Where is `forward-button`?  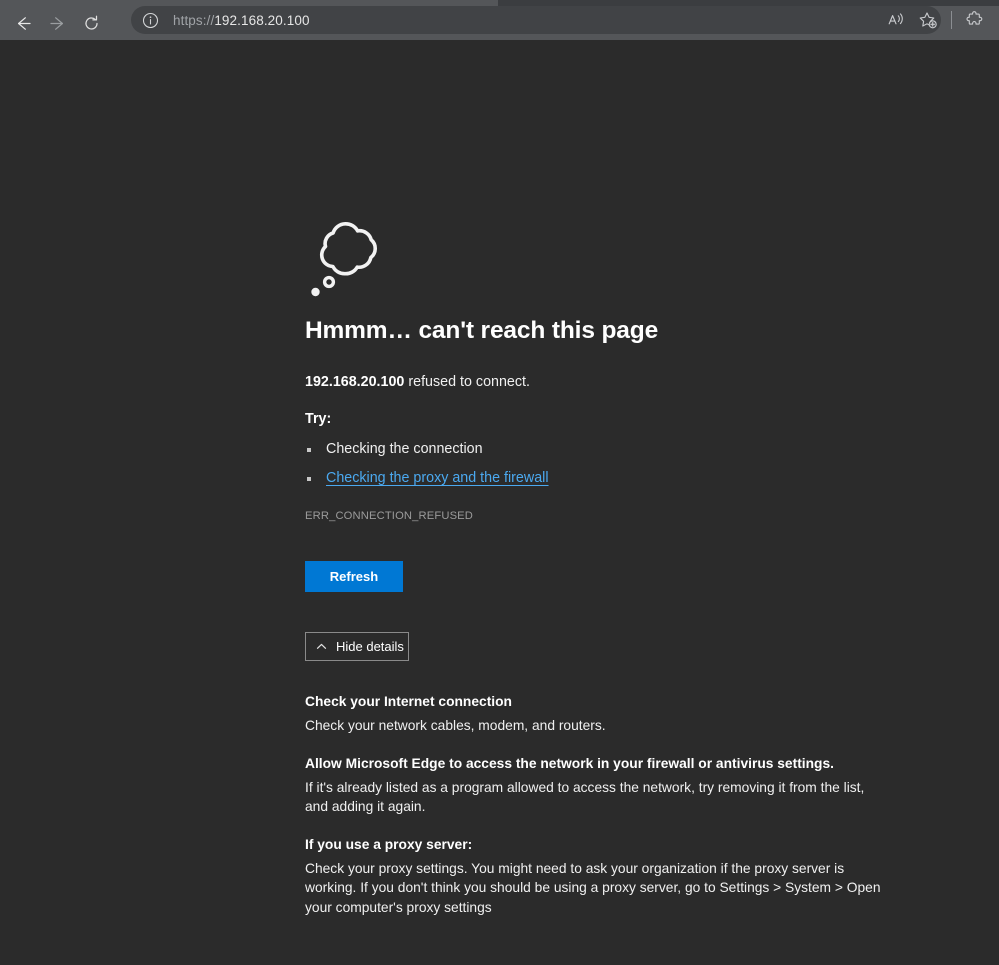 forward-button is located at coordinates (57, 23).